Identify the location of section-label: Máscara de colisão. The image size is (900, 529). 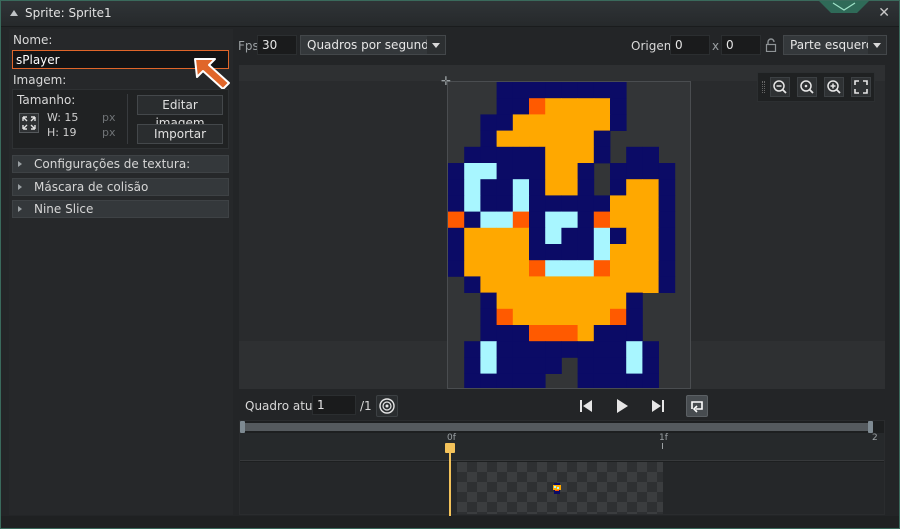
(91, 187).